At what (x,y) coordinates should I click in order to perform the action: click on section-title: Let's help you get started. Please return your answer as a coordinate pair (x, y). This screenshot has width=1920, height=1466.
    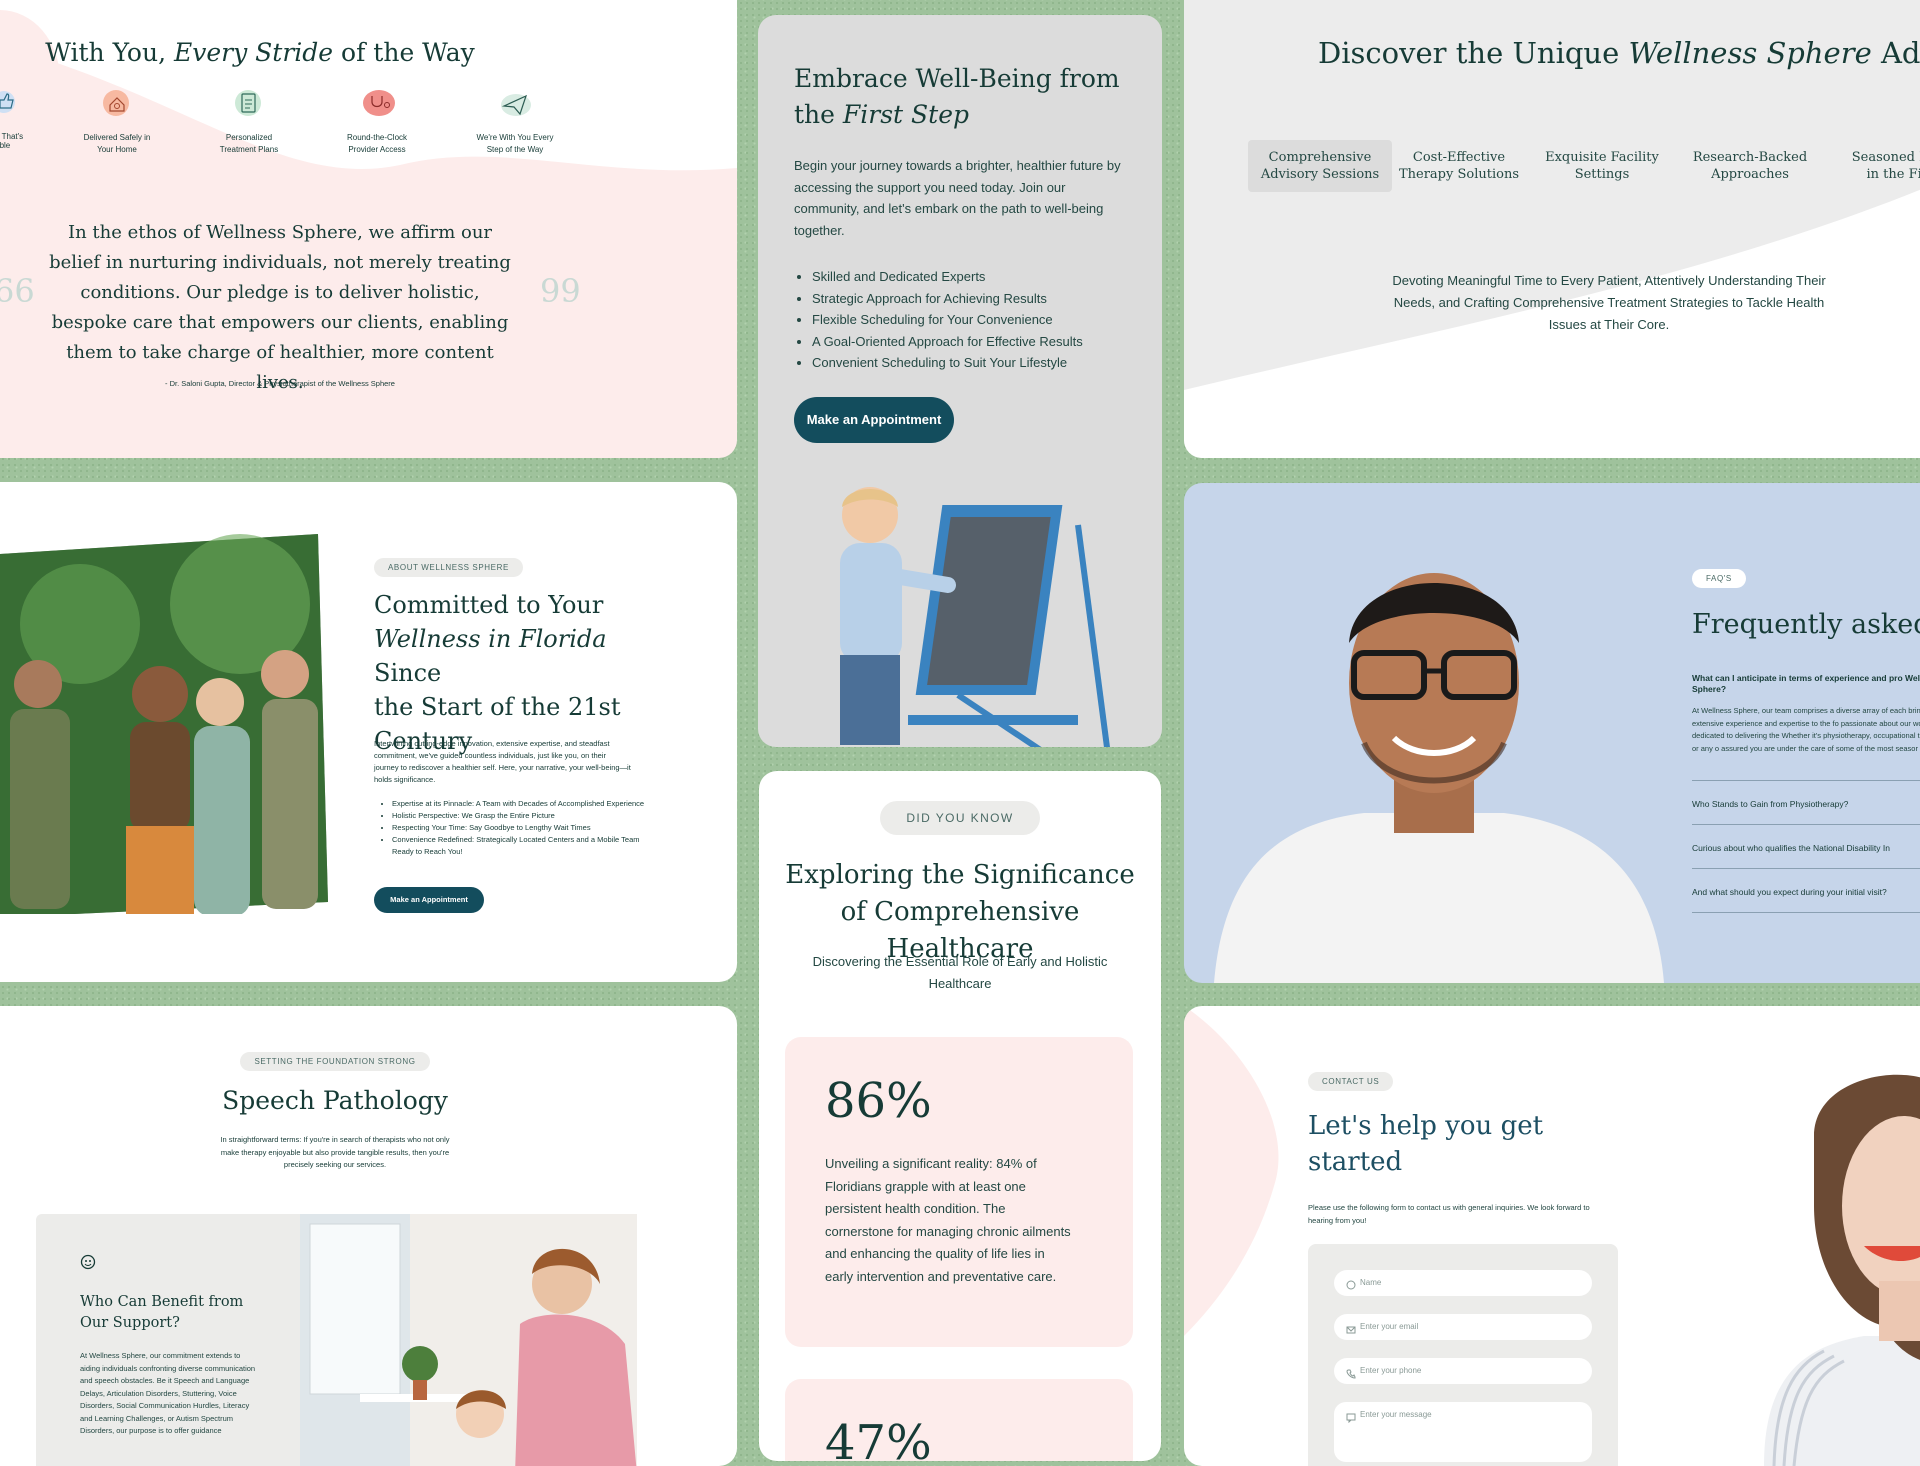
    Looking at the image, I should click on (1426, 1144).